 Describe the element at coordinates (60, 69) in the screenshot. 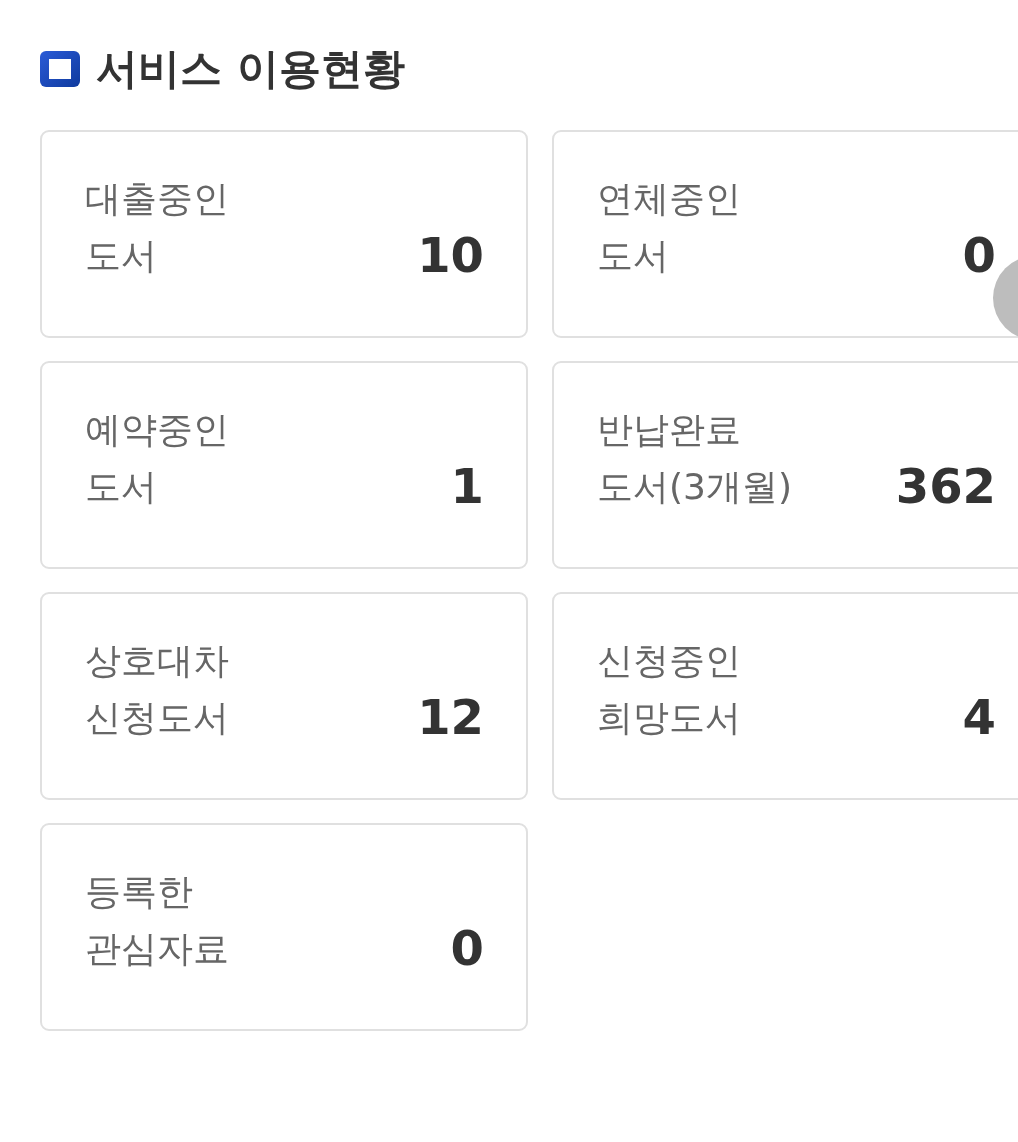

I see `square-icon` at that location.